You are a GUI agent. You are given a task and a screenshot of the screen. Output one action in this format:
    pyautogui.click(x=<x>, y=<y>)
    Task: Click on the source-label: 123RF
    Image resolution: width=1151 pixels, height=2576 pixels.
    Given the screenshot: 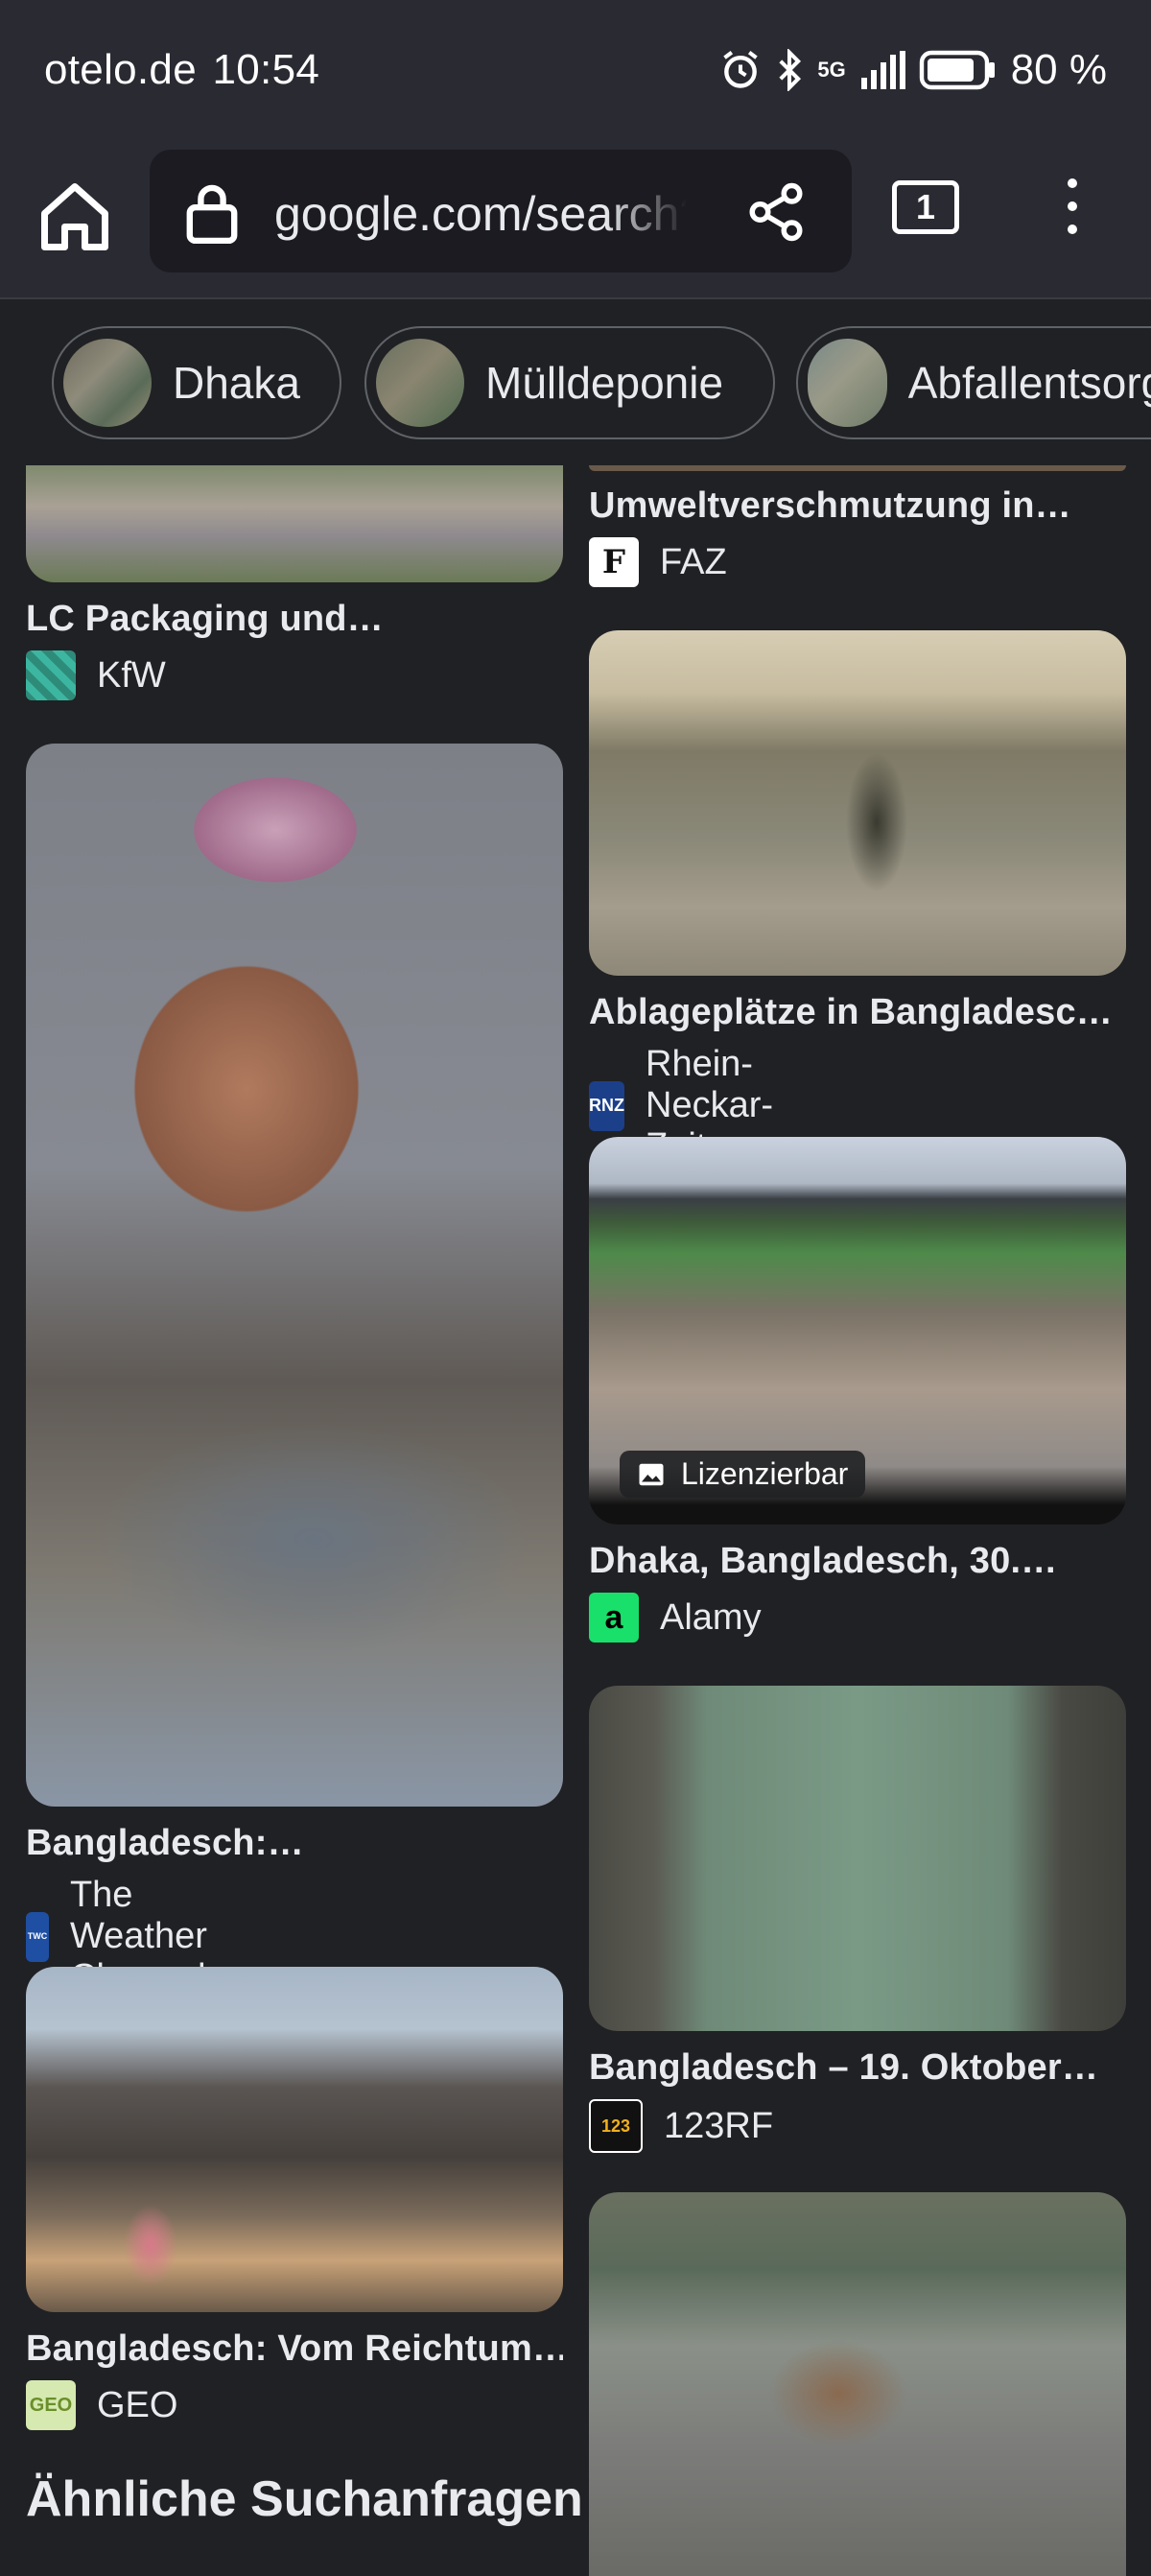 What is the action you would take?
    pyautogui.click(x=719, y=2126)
    